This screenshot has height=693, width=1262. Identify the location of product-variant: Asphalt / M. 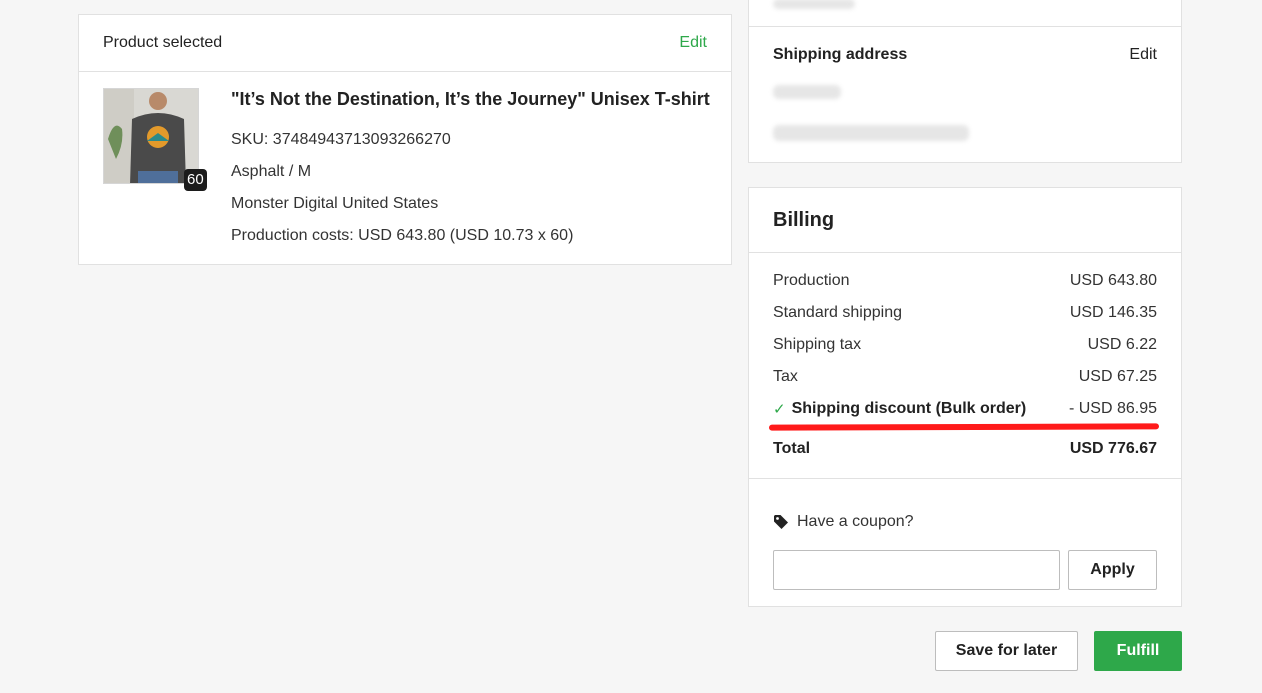
(271, 171).